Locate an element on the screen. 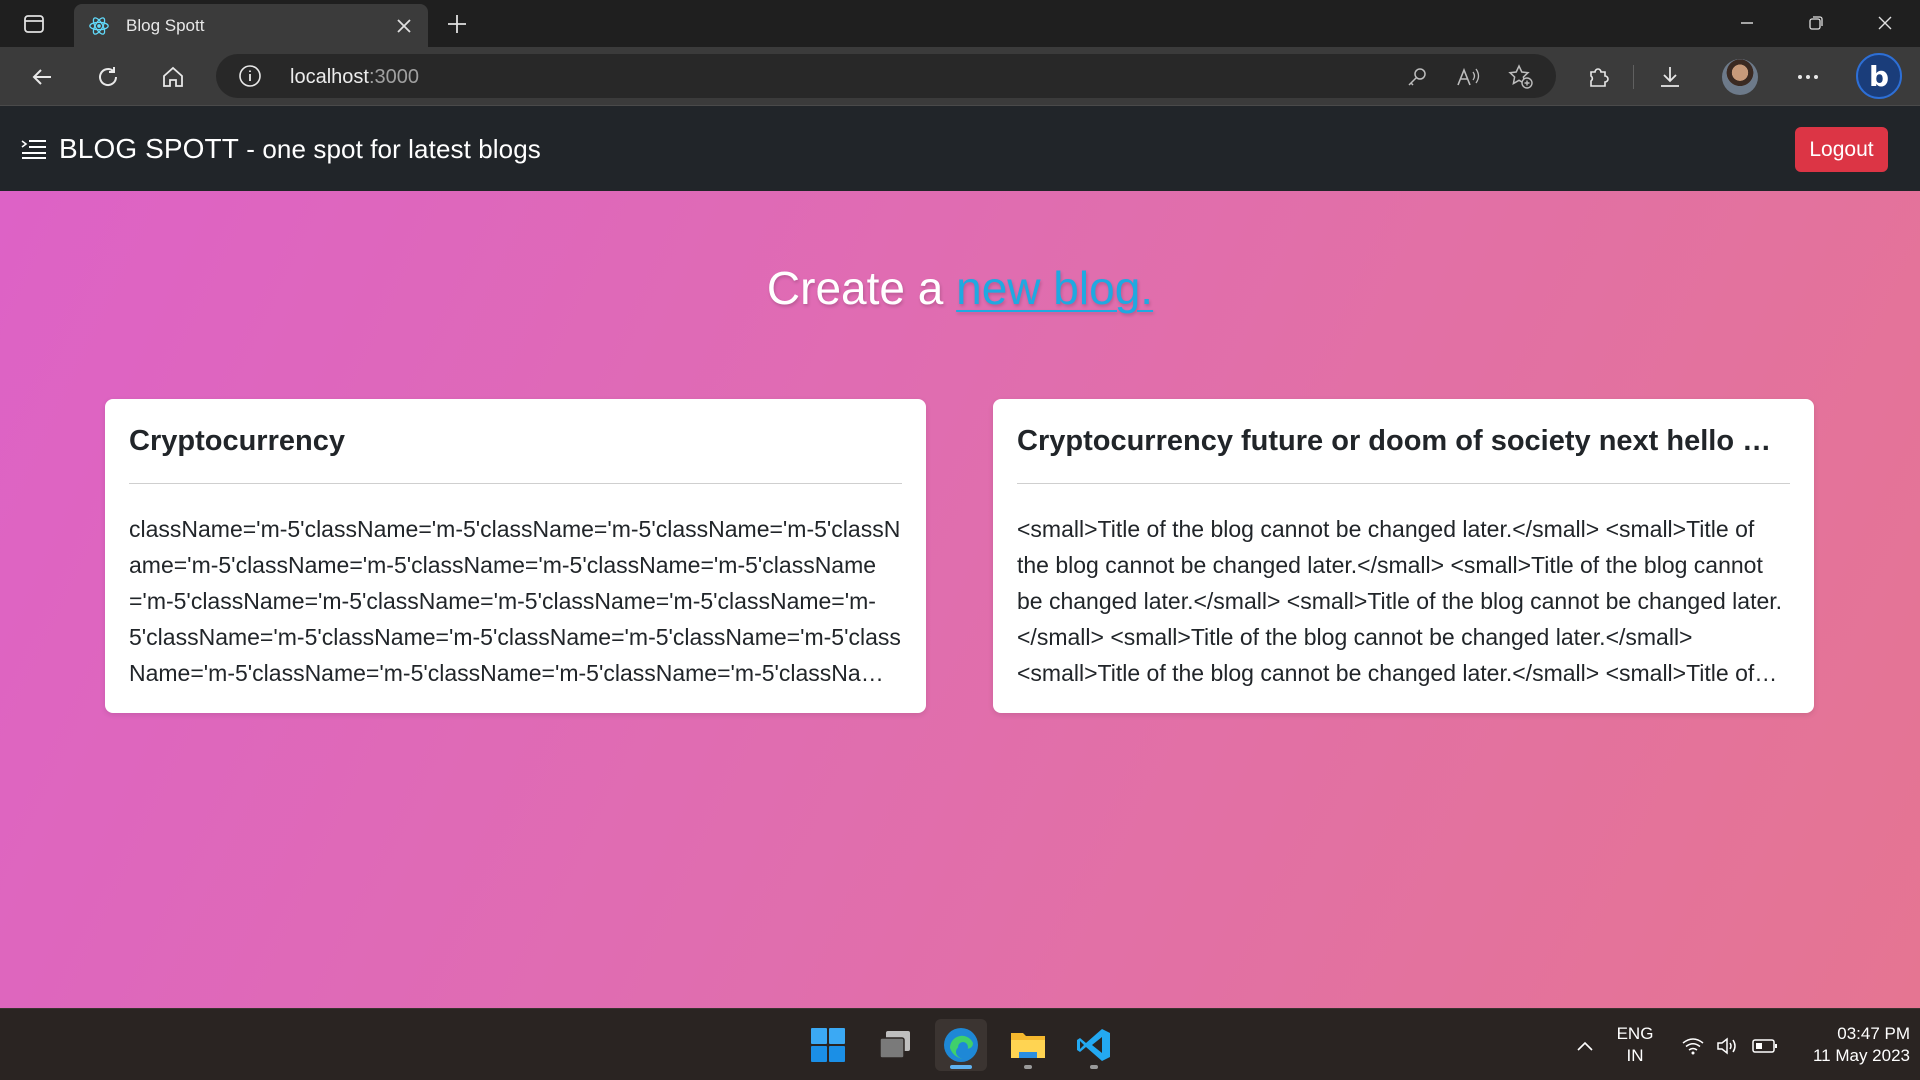 The width and height of the screenshot is (1920, 1080). tab-actions-button is located at coordinates (34, 24).